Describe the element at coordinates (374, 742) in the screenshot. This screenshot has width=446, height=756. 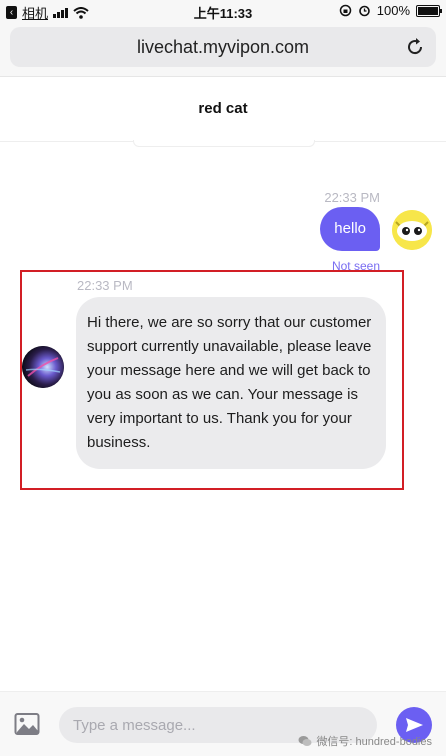
I see `watermark-text: 微信号: hundred-bodies` at that location.